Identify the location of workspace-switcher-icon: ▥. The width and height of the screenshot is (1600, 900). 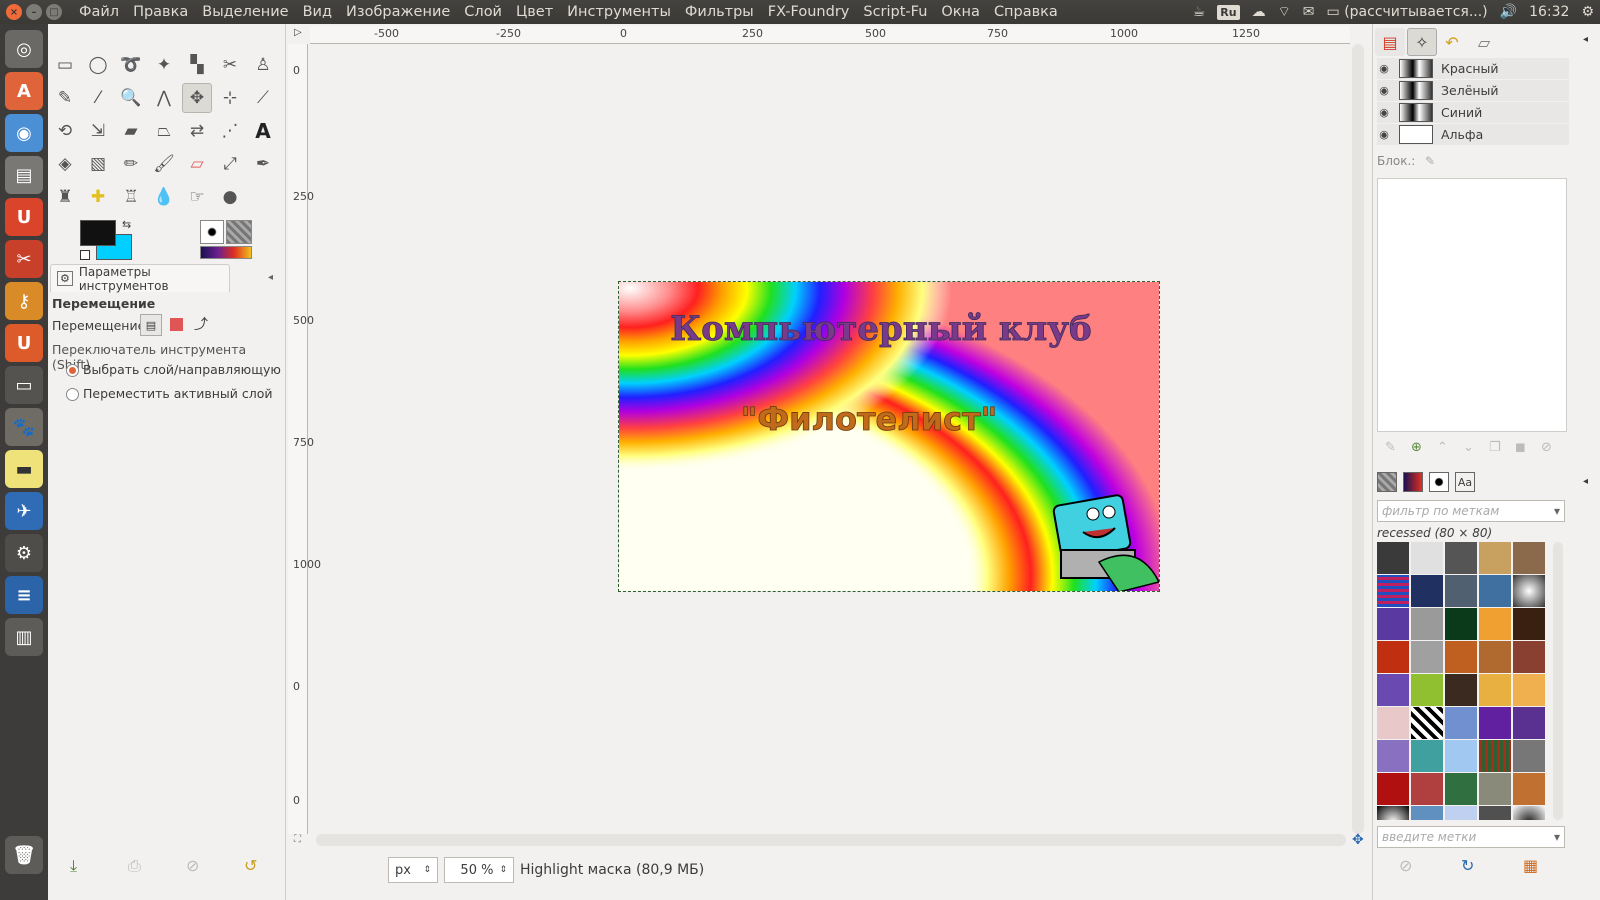
(24, 637).